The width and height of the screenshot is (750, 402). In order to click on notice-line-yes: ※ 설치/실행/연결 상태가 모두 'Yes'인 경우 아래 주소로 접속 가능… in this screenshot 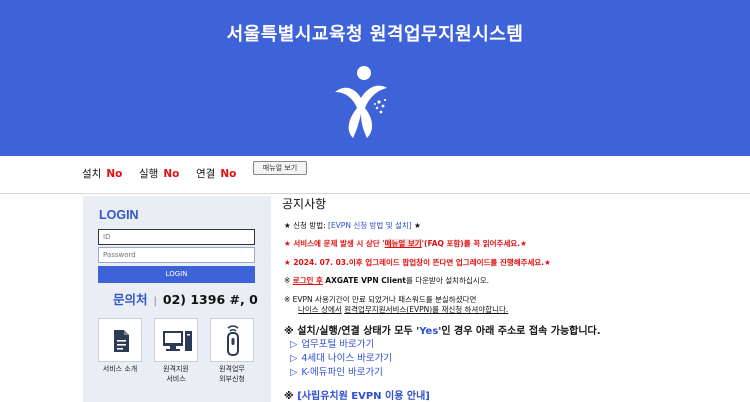, I will do `click(442, 329)`.